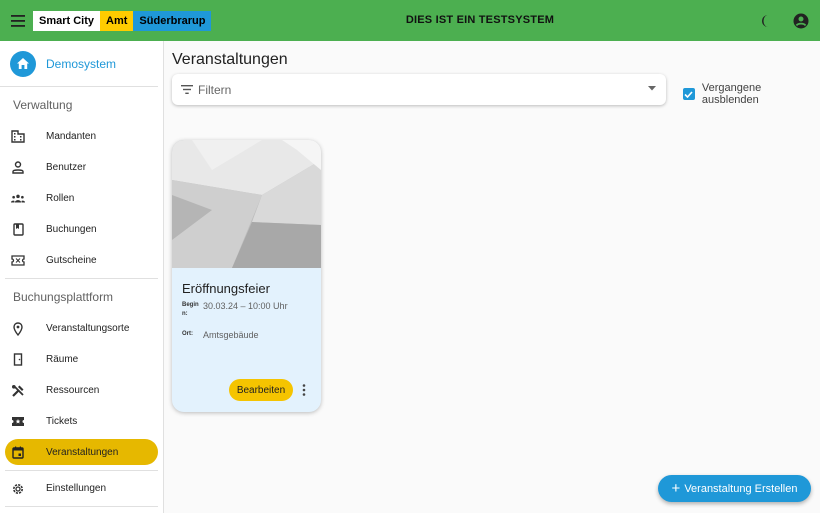  I want to click on nav-label: Räume, so click(62, 359).